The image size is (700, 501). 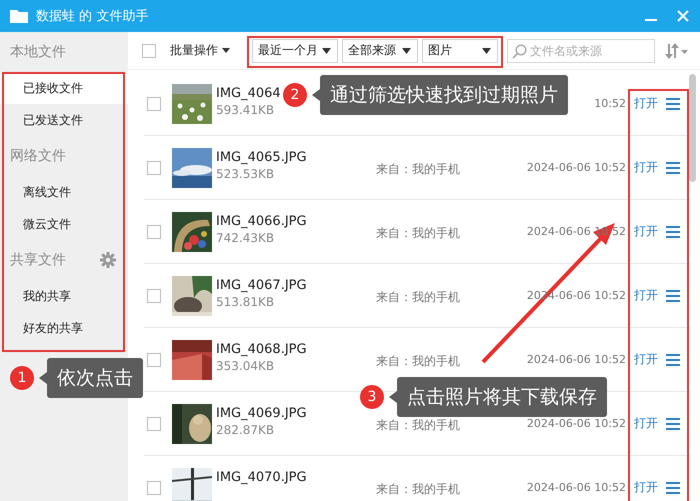 What do you see at coordinates (444, 95) in the screenshot?
I see `callout-text: 通过筛选快速找到过期照片` at bounding box center [444, 95].